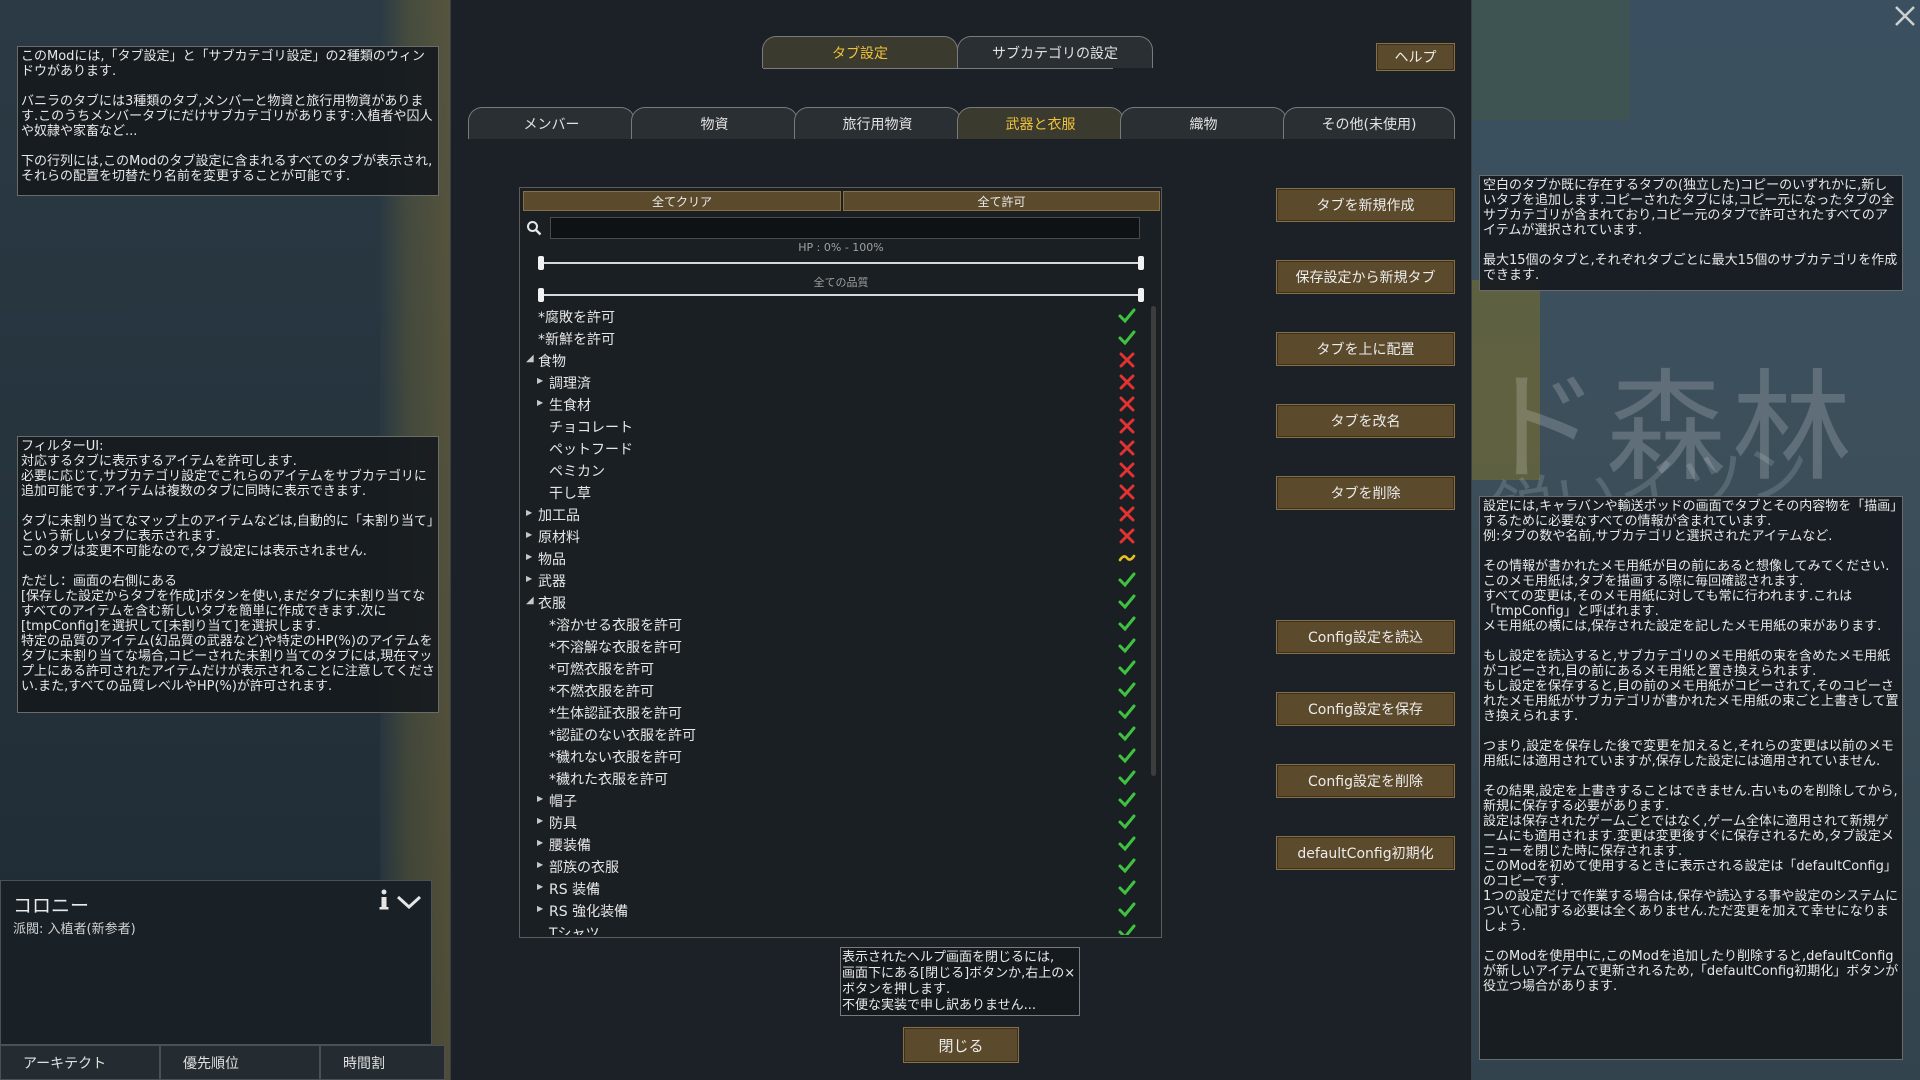  I want to click on filter-list-item: *新鮮を許可, so click(830, 338).